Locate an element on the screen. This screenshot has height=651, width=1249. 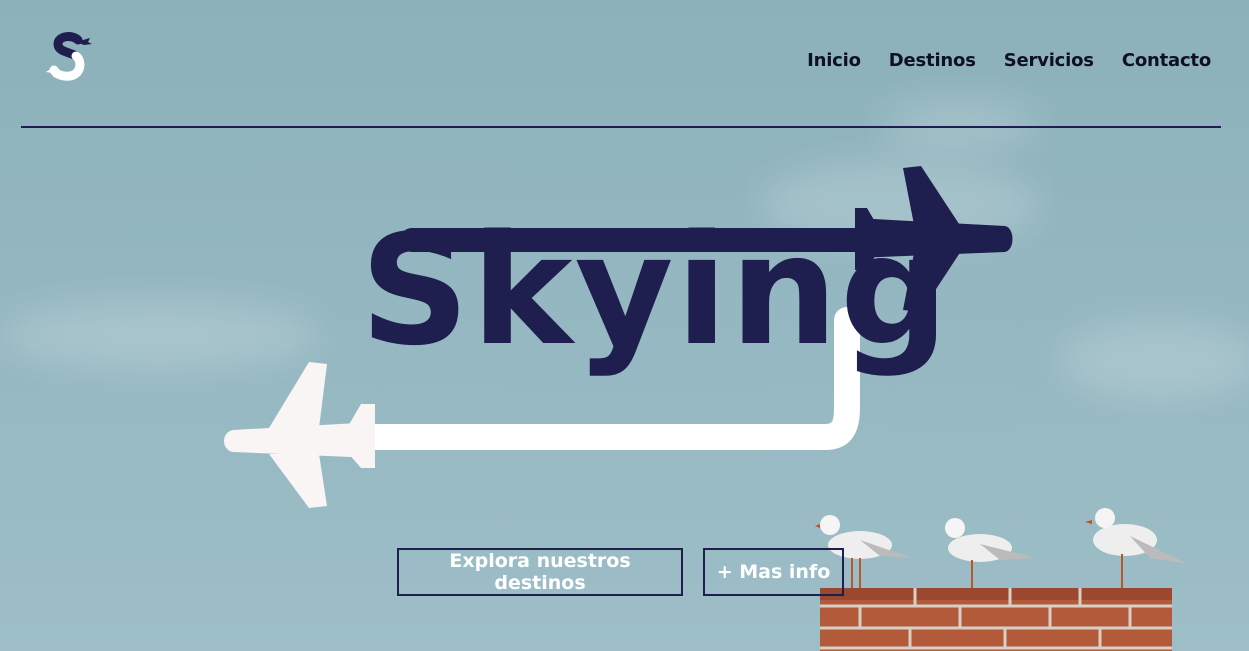
brand-wordmark: Skying is located at coordinates (655, 290).